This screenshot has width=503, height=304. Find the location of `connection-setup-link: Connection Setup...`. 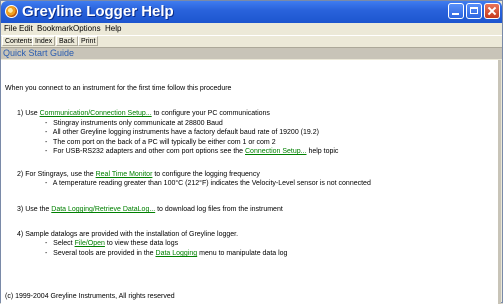

connection-setup-link: Connection Setup... is located at coordinates (276, 151).